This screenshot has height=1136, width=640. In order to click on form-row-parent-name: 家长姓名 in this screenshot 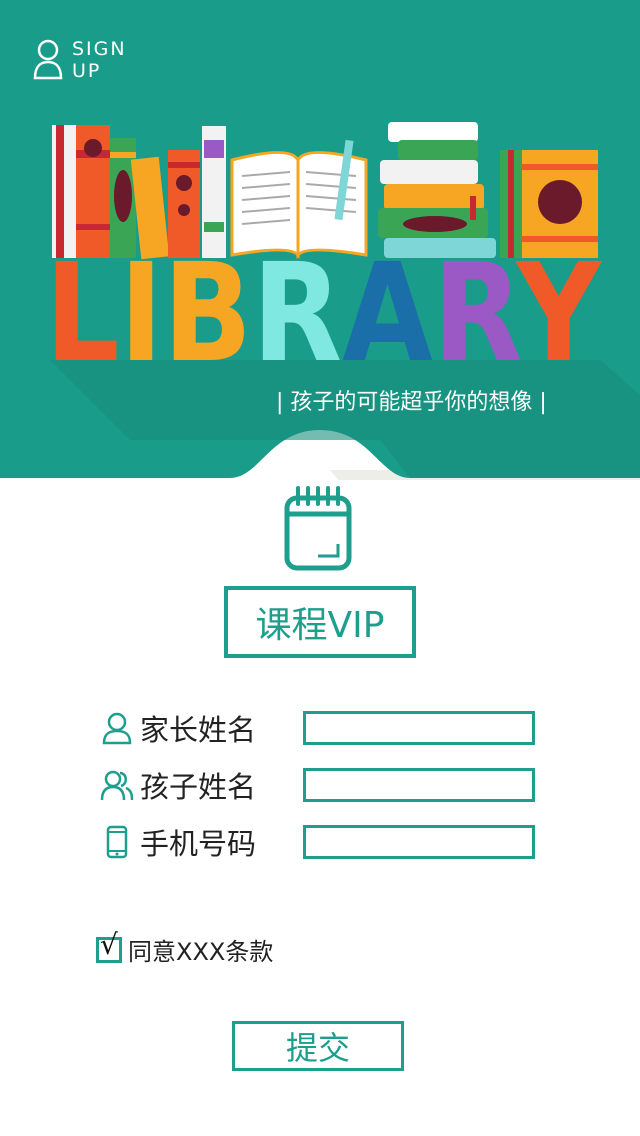, I will do `click(317, 728)`.